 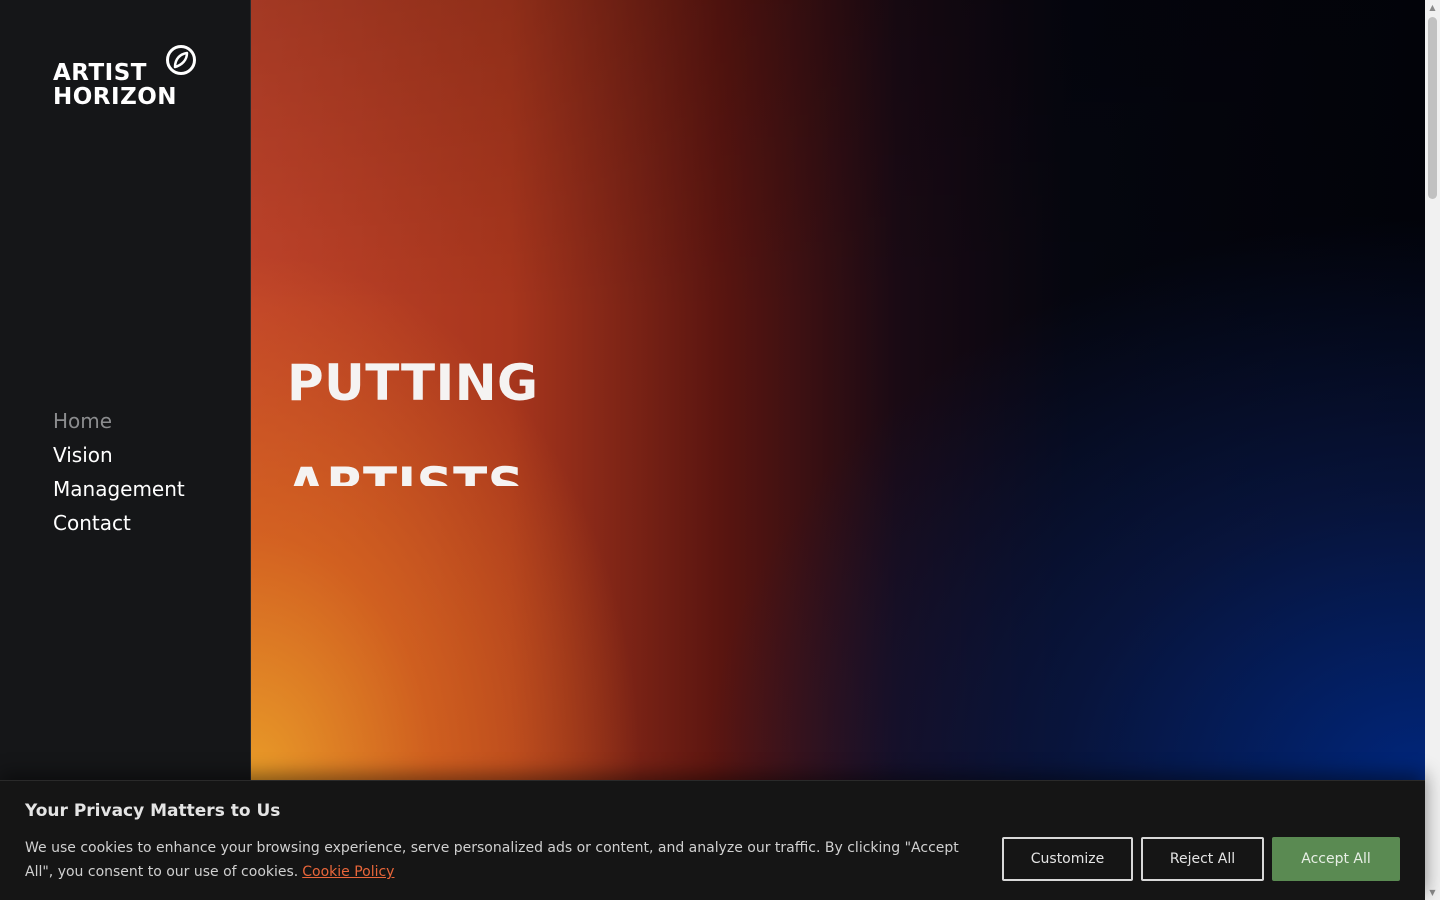 I want to click on nav-item-vision: Vision, so click(x=119, y=455).